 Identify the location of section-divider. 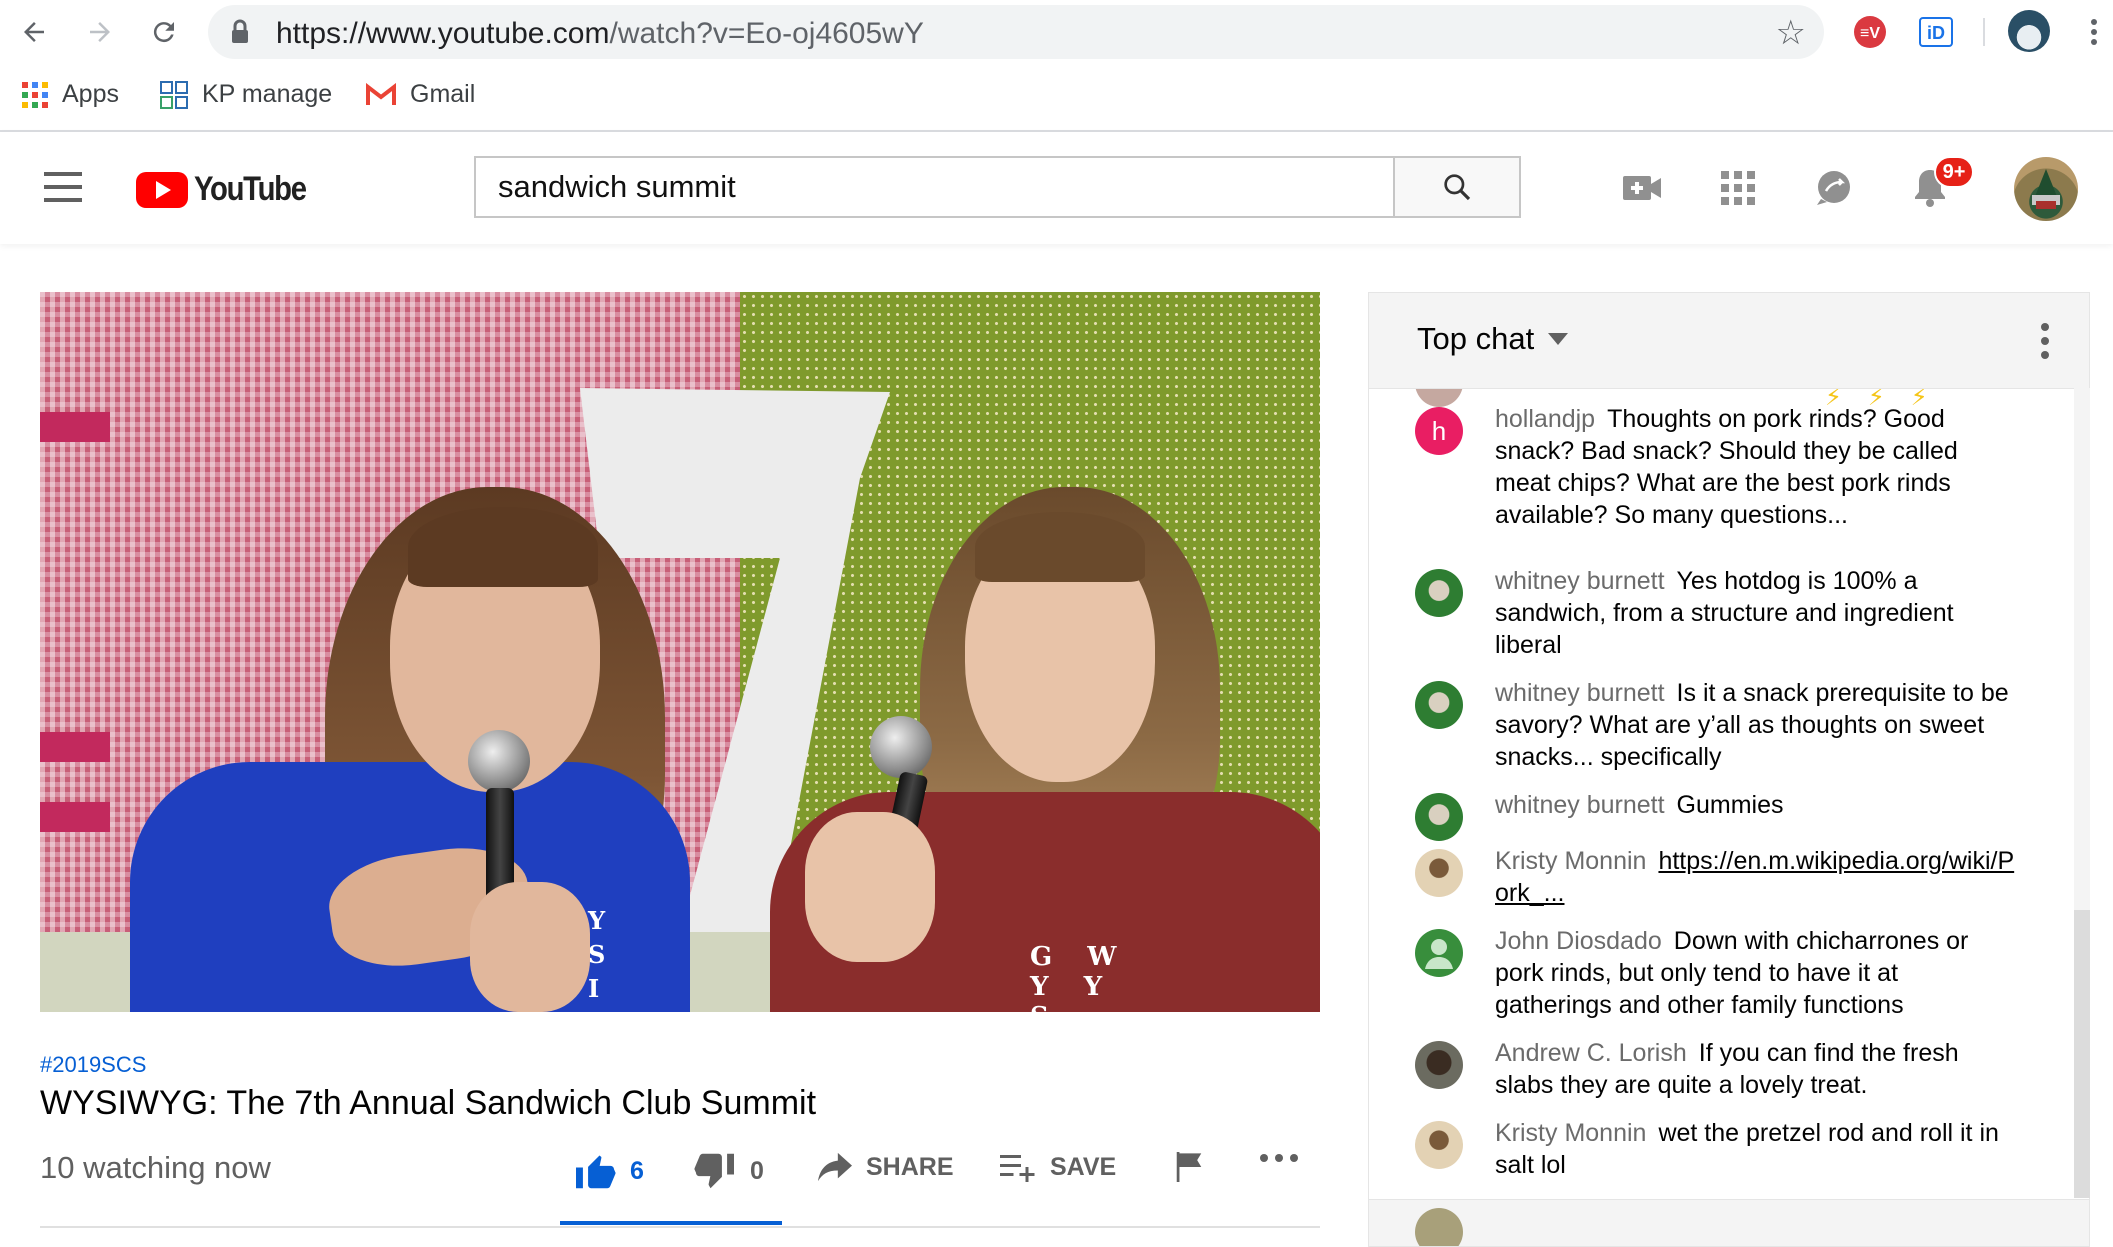
(680, 1227).